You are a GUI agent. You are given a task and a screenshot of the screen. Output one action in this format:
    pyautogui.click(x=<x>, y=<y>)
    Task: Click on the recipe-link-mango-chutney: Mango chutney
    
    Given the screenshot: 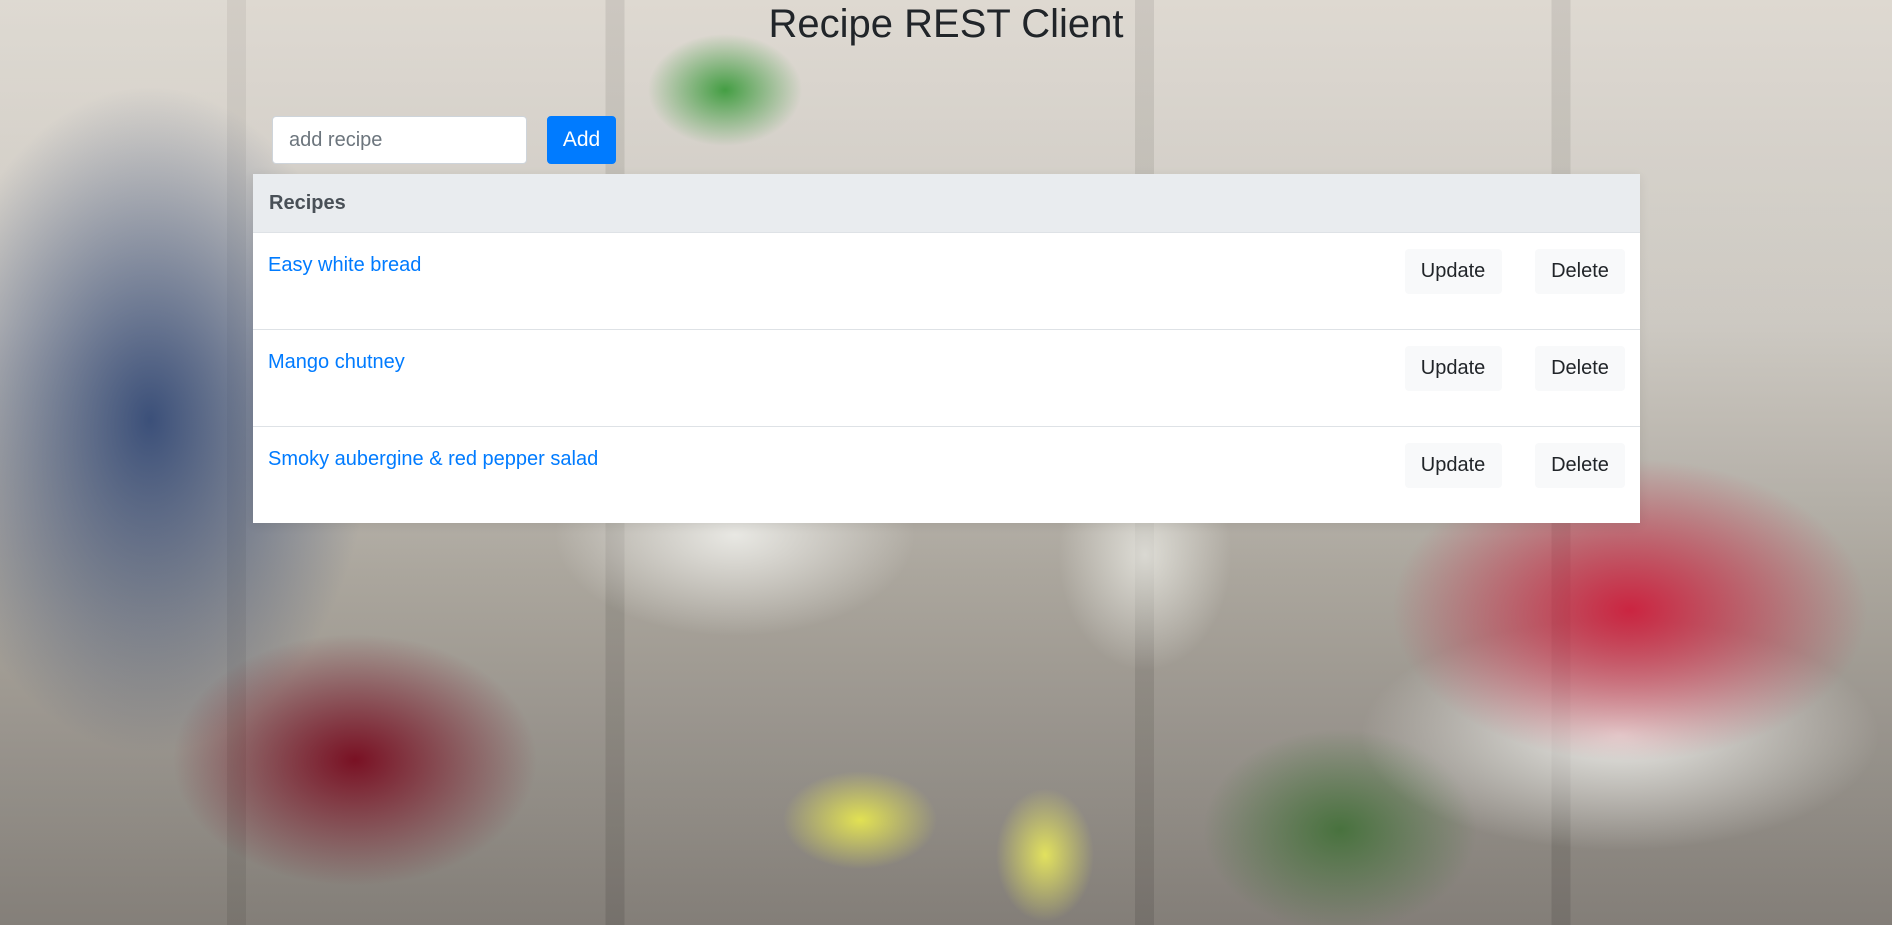 What is the action you would take?
    pyautogui.click(x=336, y=362)
    